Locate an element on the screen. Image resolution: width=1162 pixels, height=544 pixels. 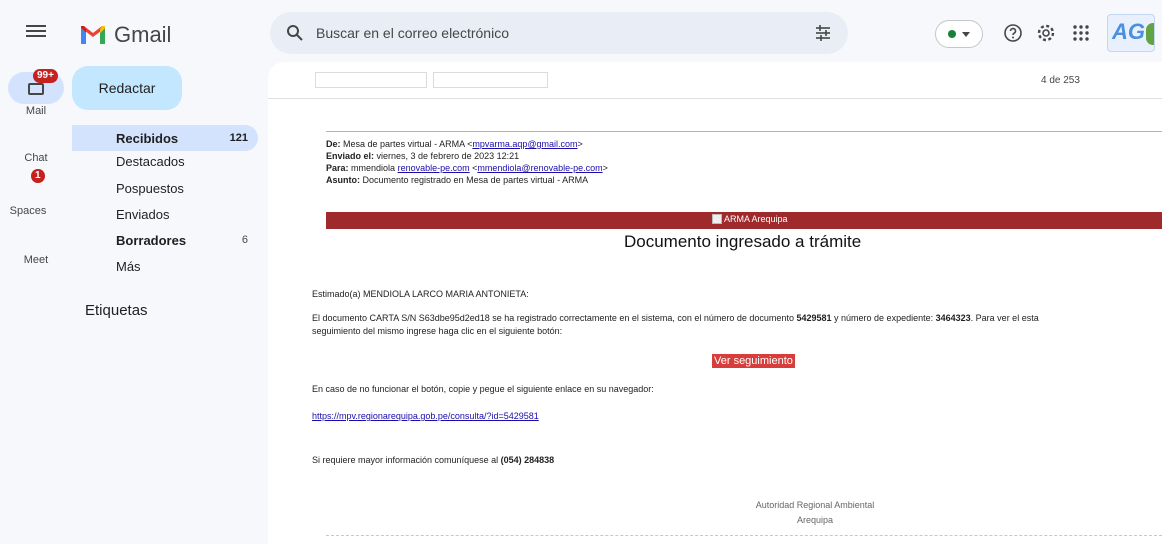
to-domain-link: renovable-pe.com is located at coordinates (434, 168).